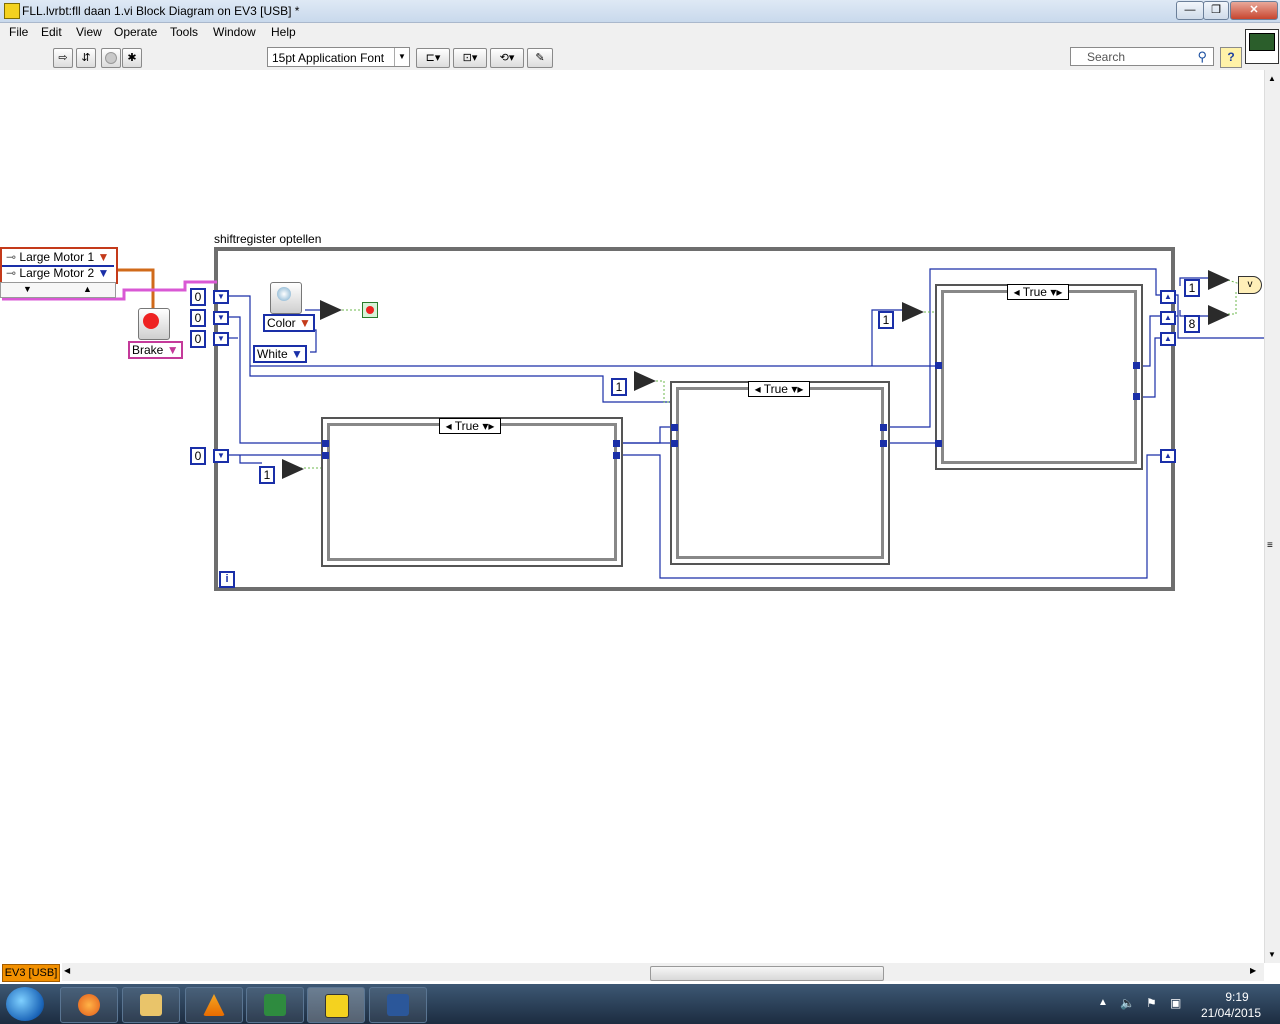  What do you see at coordinates (227, 579) in the screenshot?
I see `iteration-terminal: i` at bounding box center [227, 579].